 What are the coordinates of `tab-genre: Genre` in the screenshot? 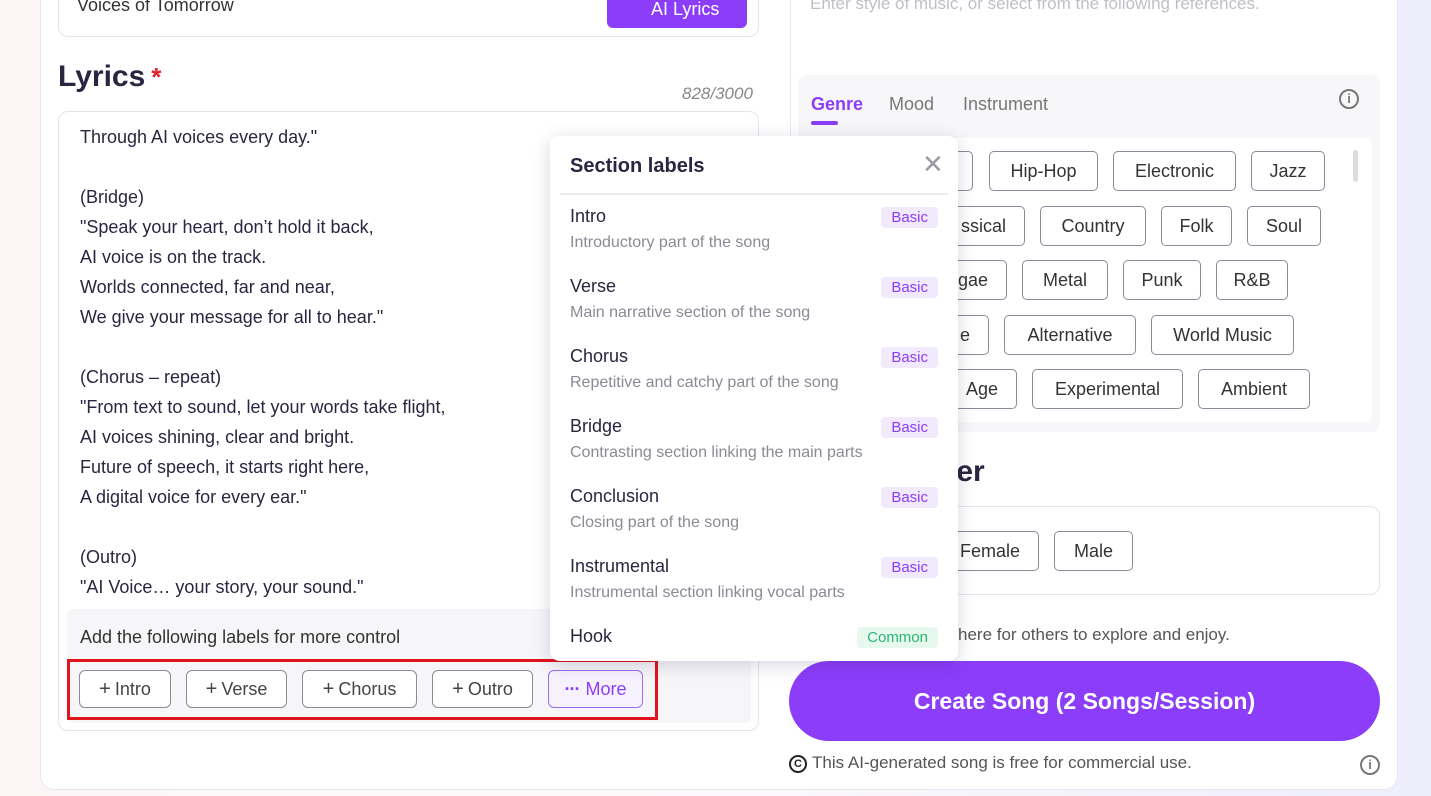 It's located at (837, 104).